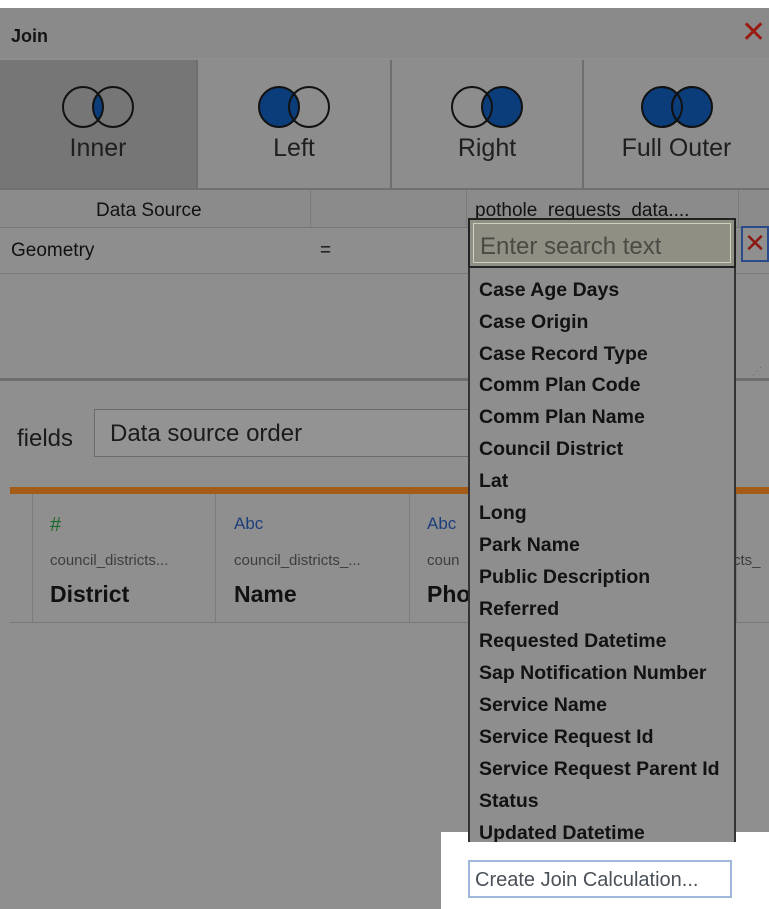 Image resolution: width=769 pixels, height=909 pixels. I want to click on grid-column-header: Abc coun Pho, so click(440, 558).